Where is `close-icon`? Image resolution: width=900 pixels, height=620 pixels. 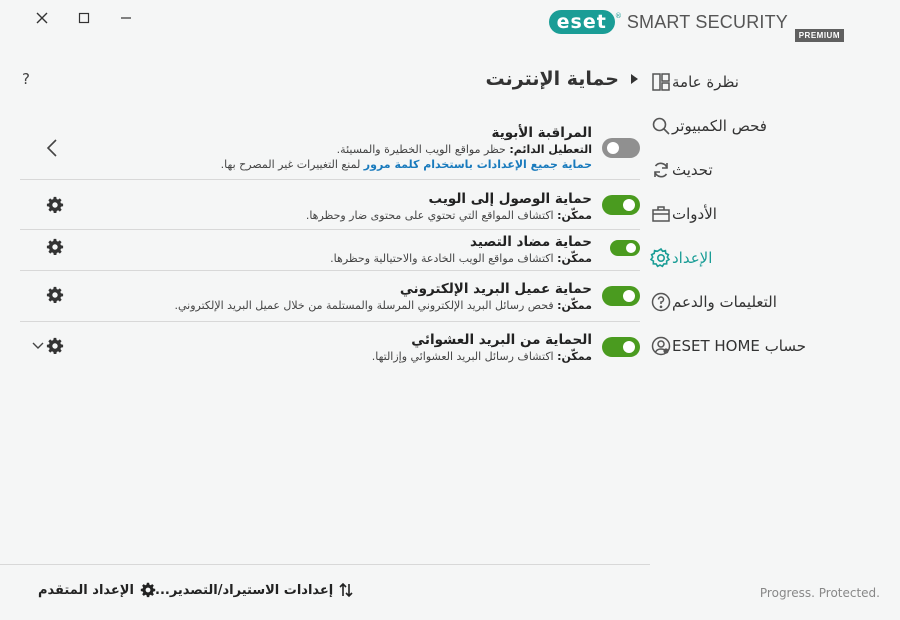 close-icon is located at coordinates (42, 18).